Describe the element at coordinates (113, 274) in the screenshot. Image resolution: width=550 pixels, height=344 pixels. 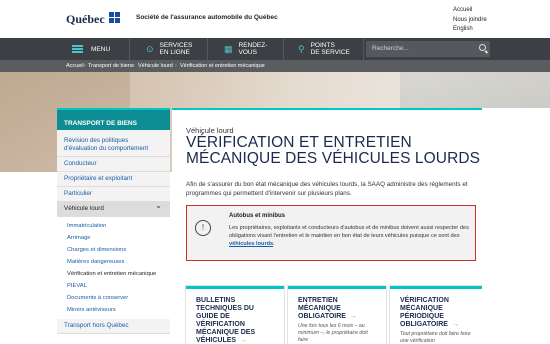
I see `sub-item-inspection: Vérification et entretien mécanique` at that location.